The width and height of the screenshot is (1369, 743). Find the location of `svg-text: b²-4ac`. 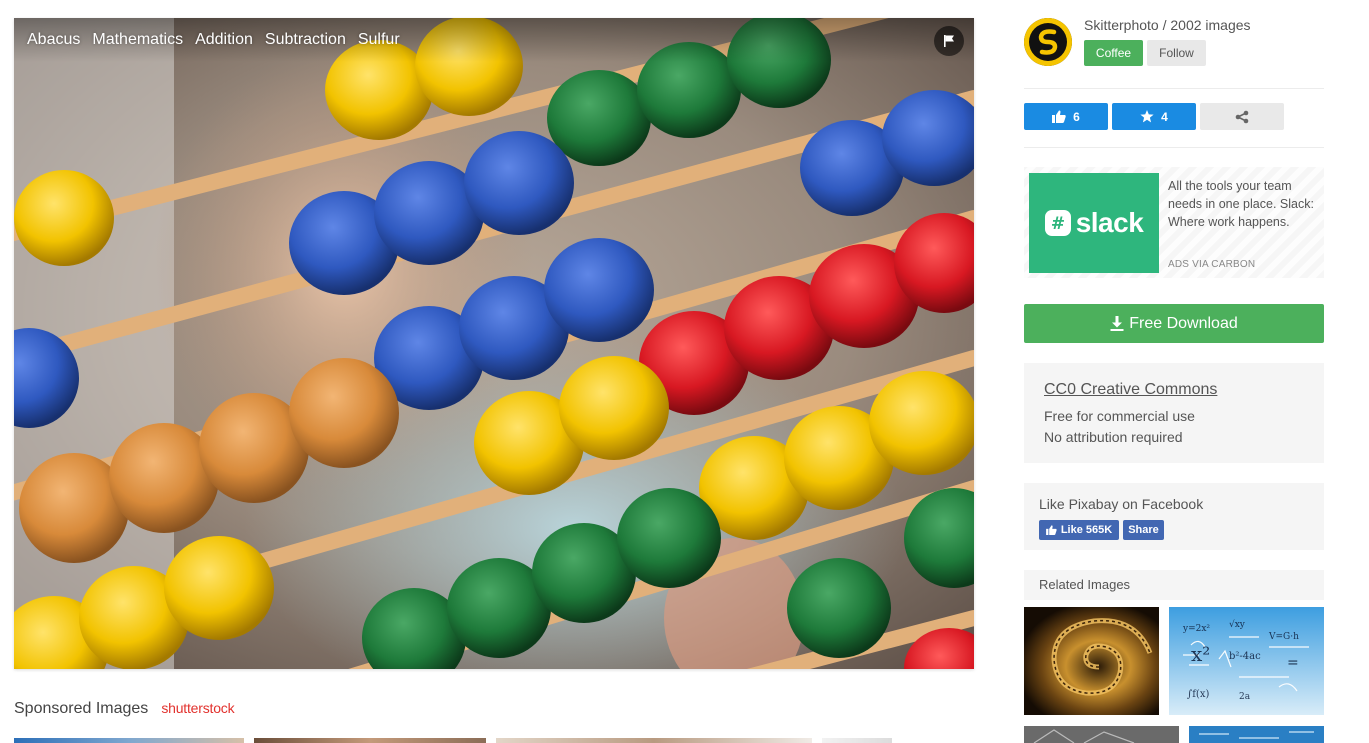

svg-text: b²-4ac is located at coordinates (1245, 656).